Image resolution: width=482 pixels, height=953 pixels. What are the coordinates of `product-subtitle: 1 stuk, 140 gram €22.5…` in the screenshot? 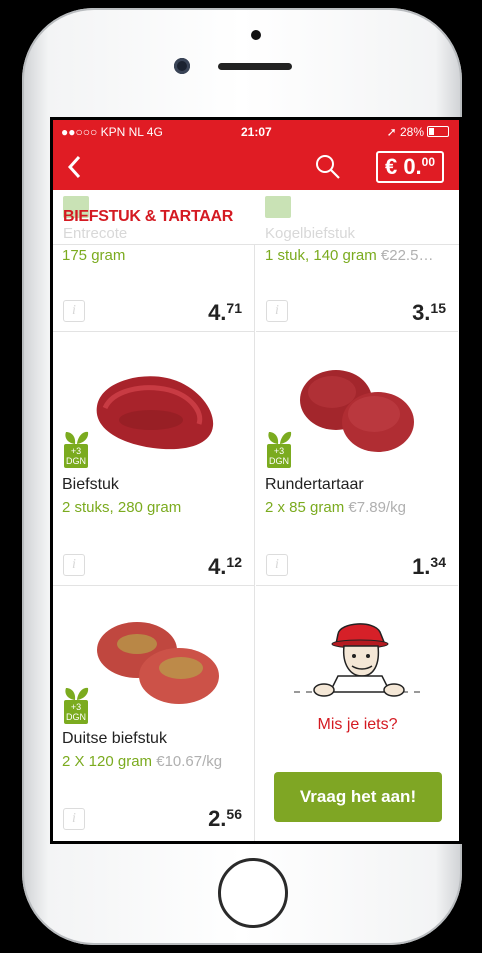 It's located at (349, 255).